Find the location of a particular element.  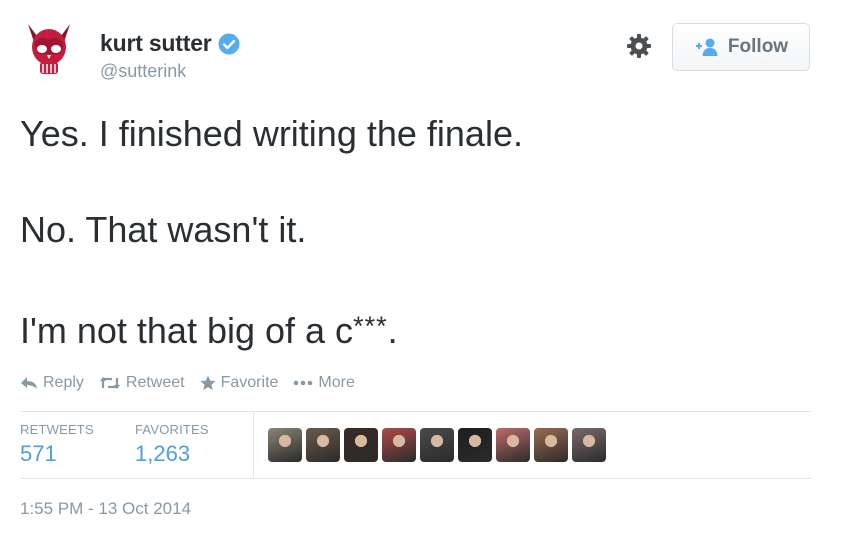

stats-separator is located at coordinates (253, 445).